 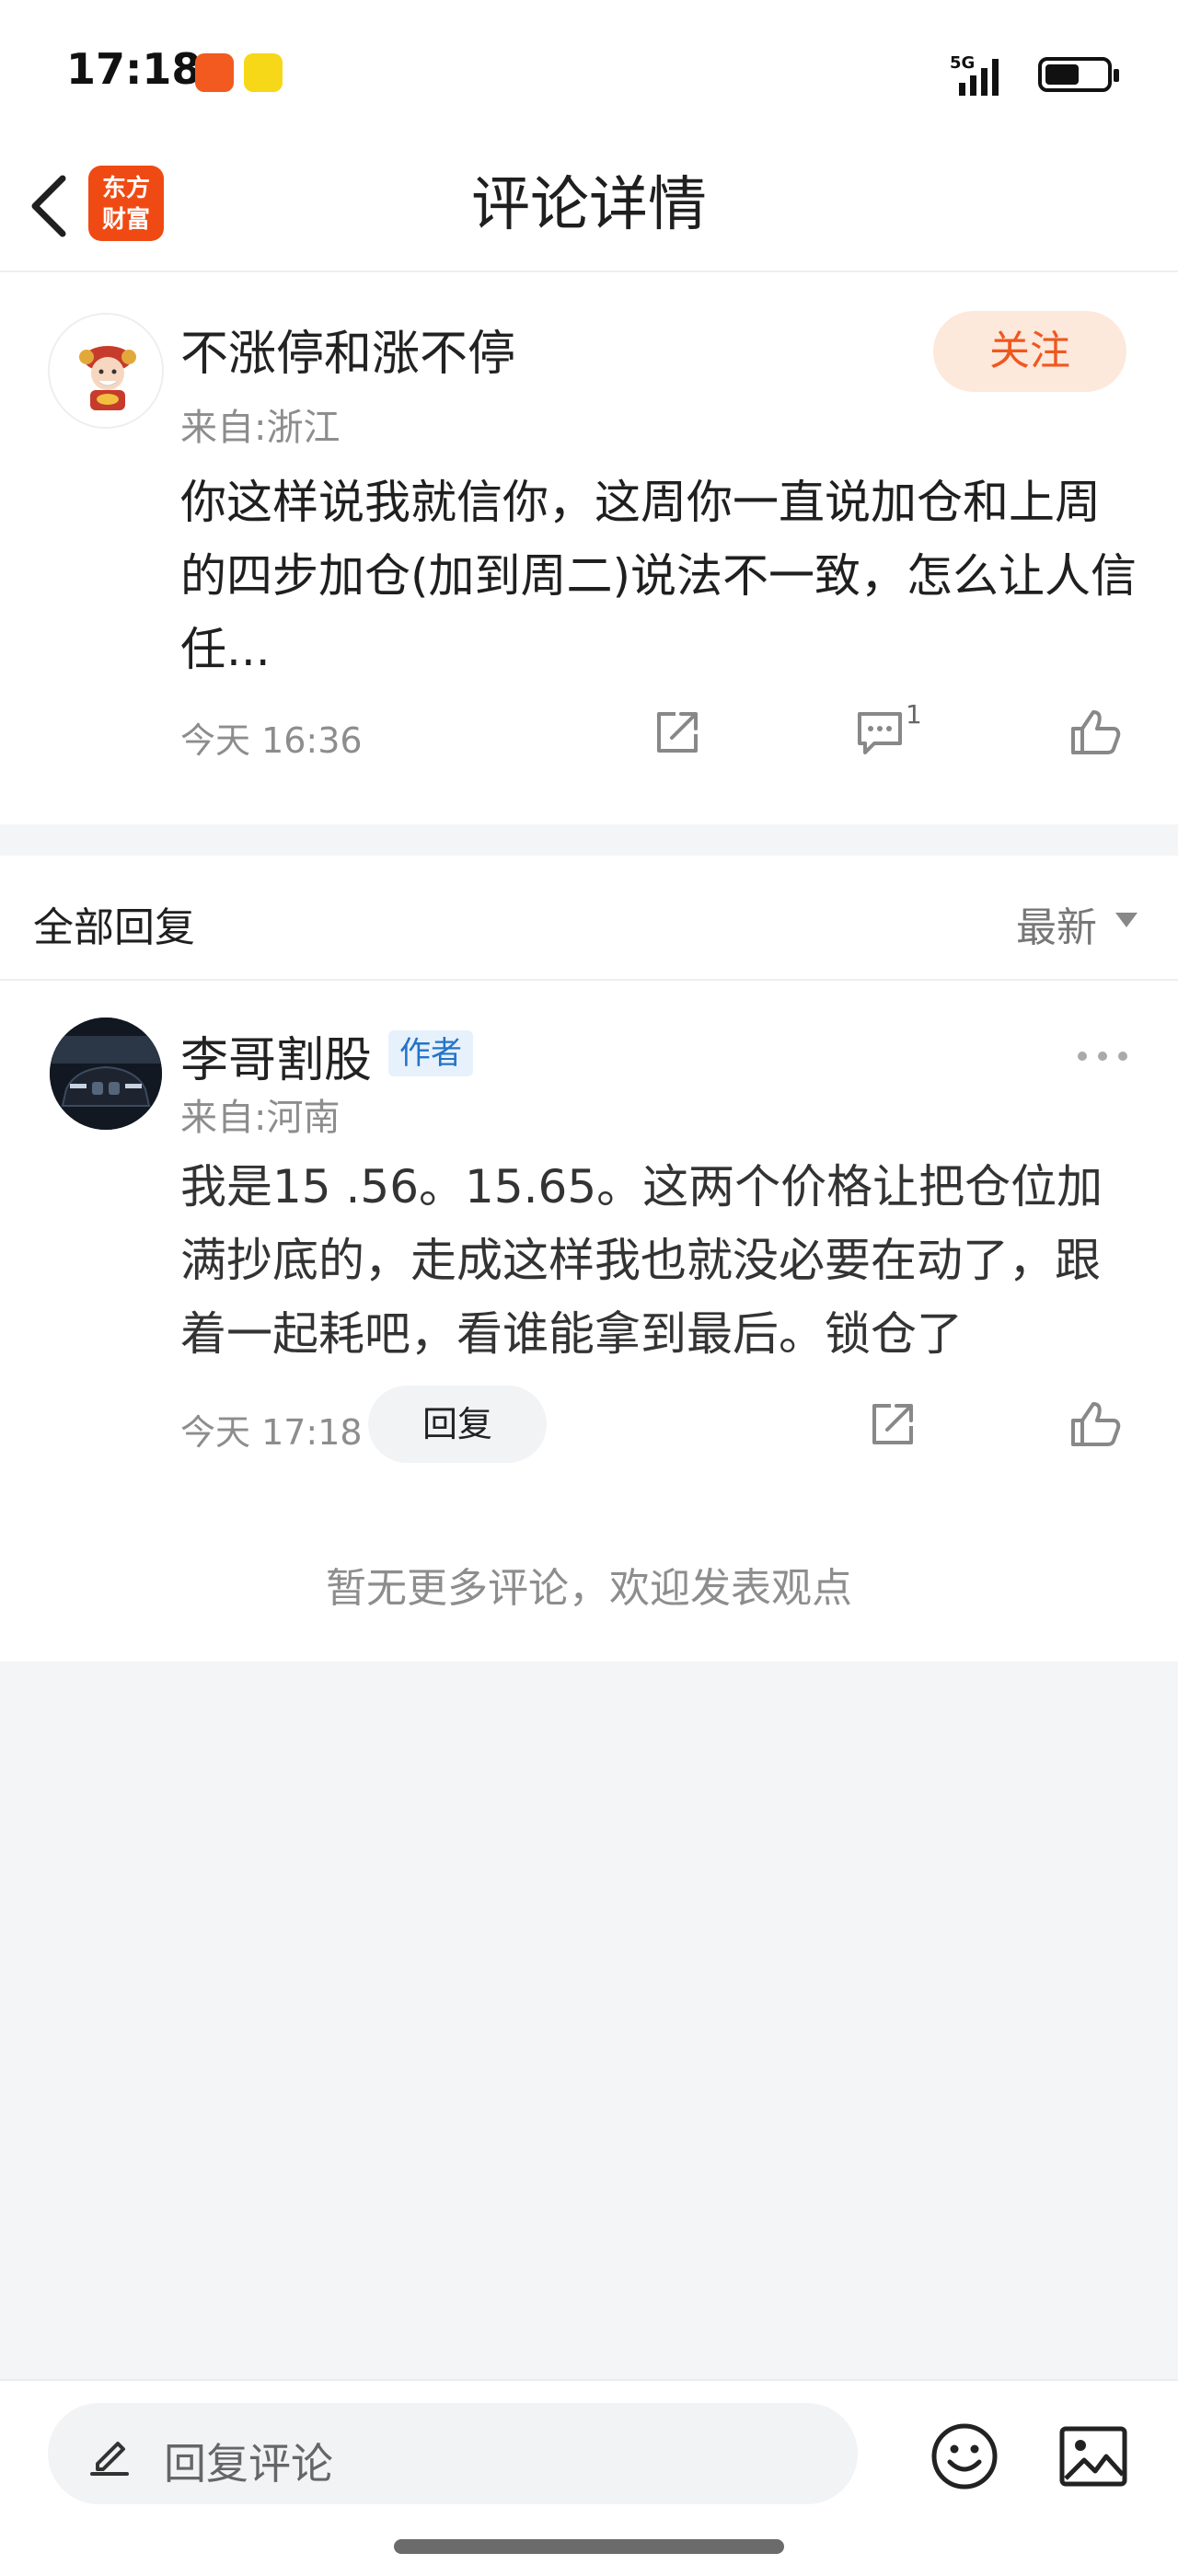 What do you see at coordinates (271, 1432) in the screenshot?
I see `reply-timestamp: 今天 17:18` at bounding box center [271, 1432].